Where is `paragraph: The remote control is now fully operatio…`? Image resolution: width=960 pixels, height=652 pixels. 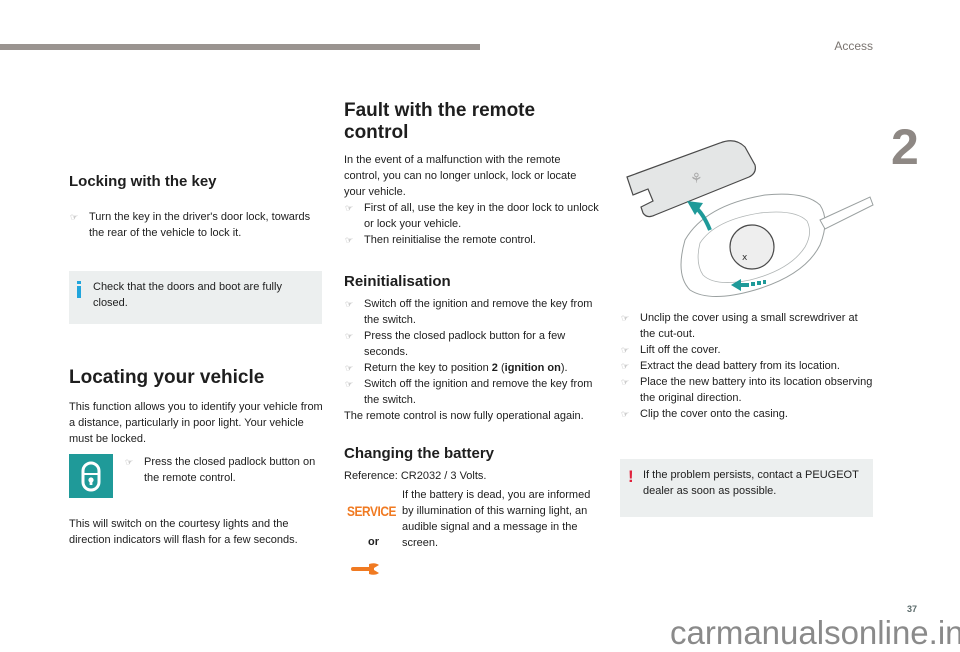 paragraph: The remote control is now fully operatio… is located at coordinates (464, 416).